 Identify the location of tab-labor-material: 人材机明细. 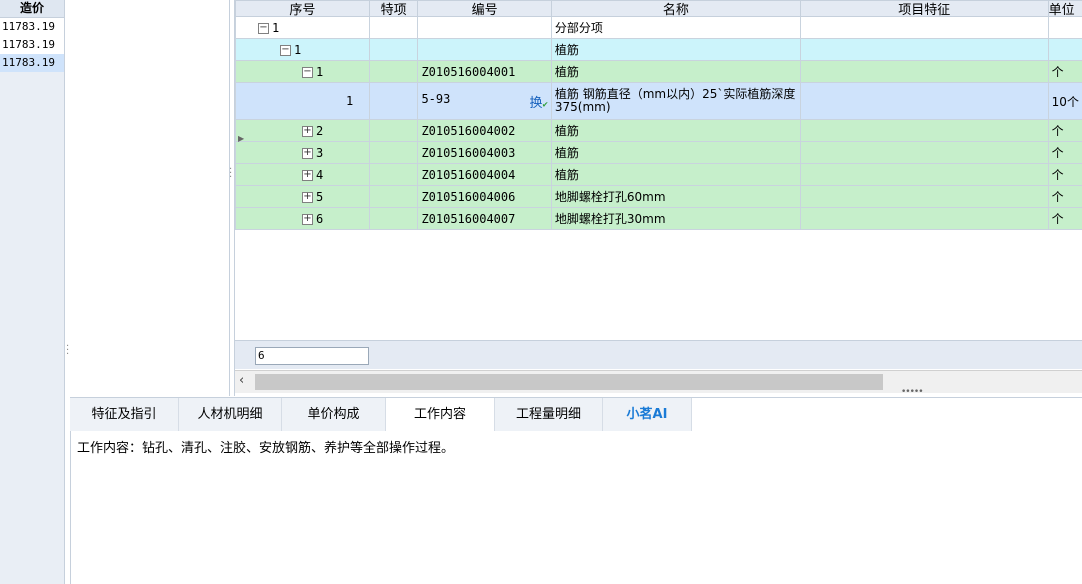
(230, 414).